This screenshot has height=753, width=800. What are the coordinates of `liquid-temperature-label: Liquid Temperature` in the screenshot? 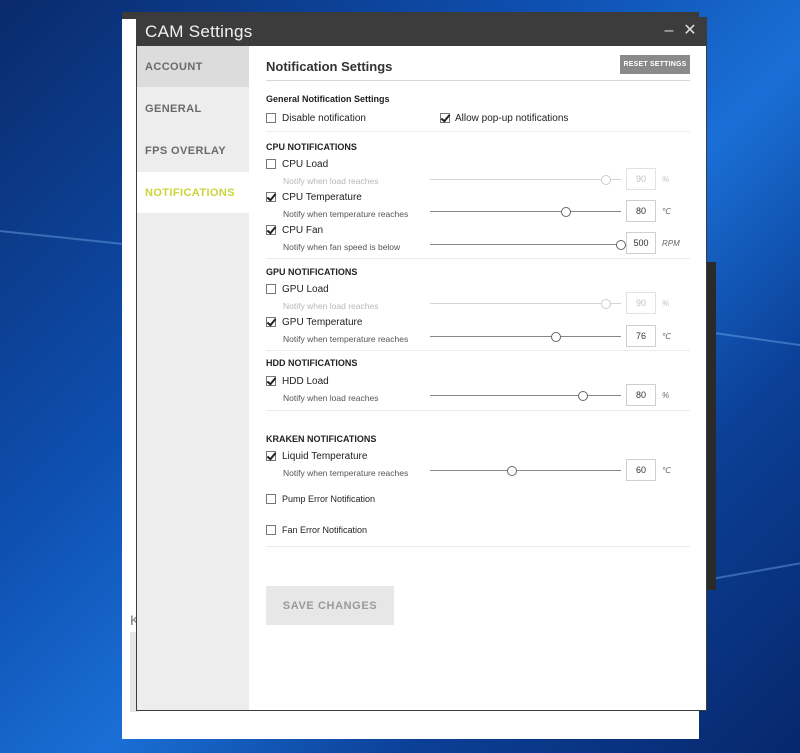 It's located at (325, 456).